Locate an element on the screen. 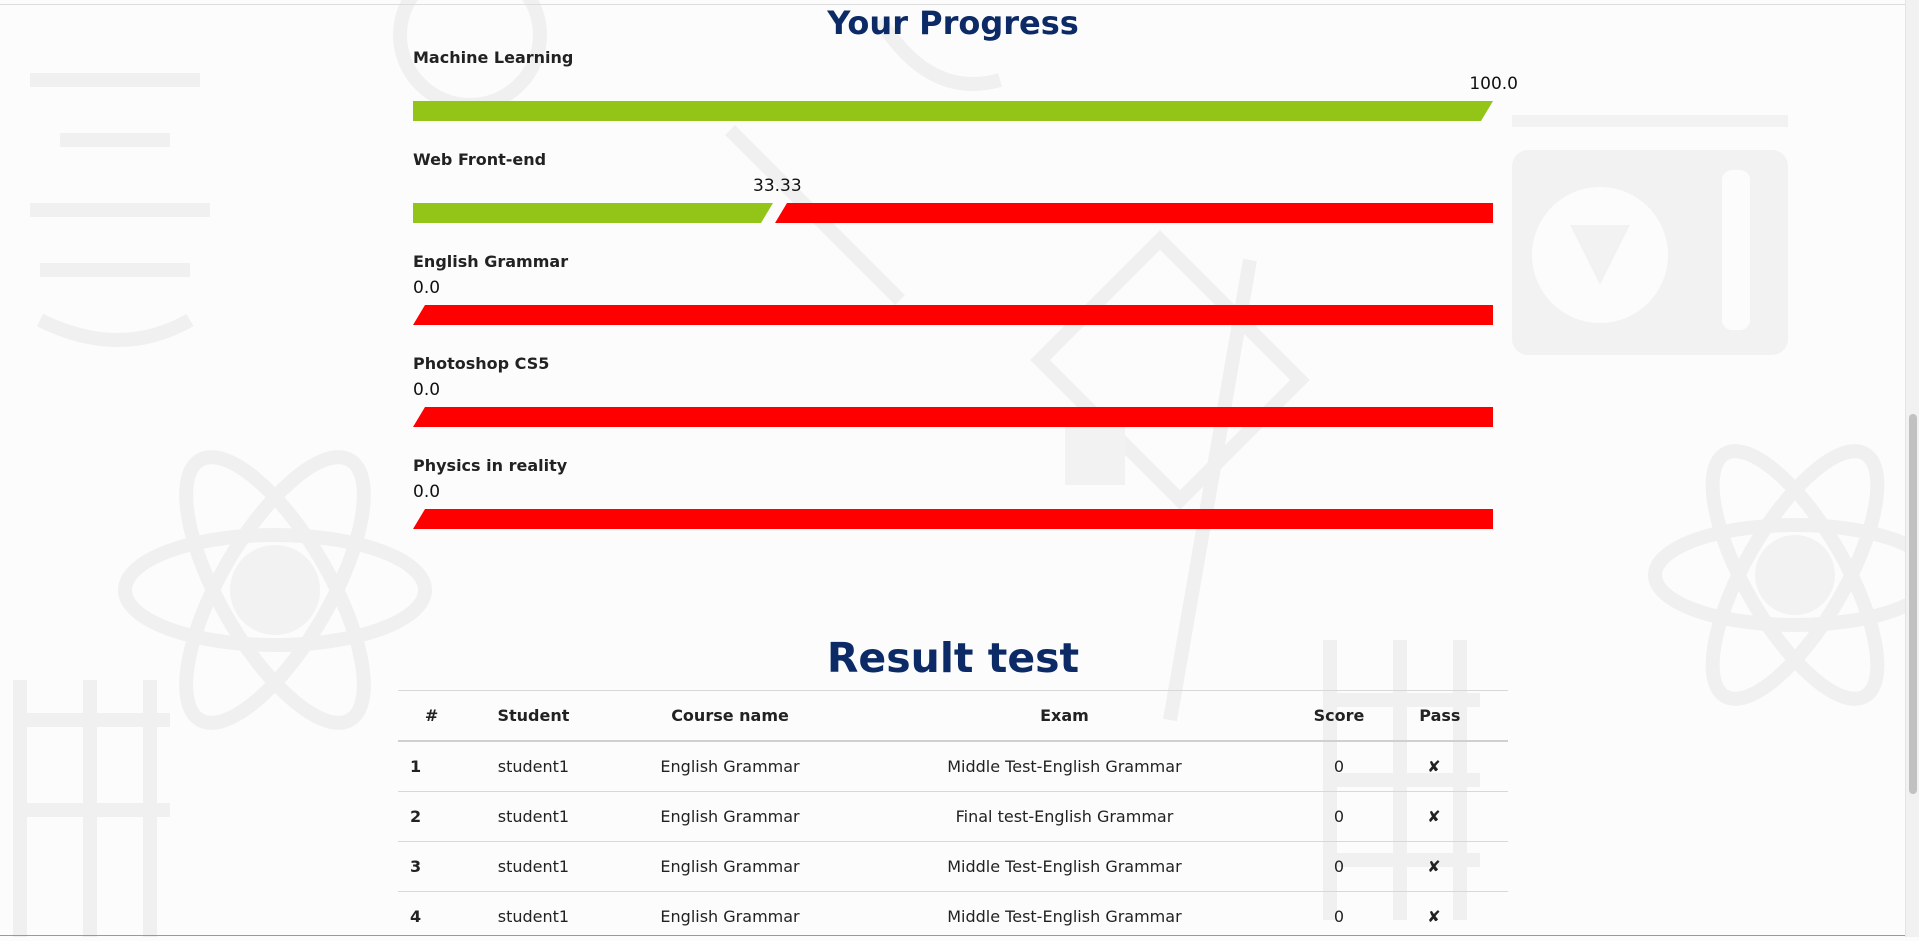 The width and height of the screenshot is (1919, 941). course-progress-item: Physics in reality 0.0 is located at coordinates (953, 496).